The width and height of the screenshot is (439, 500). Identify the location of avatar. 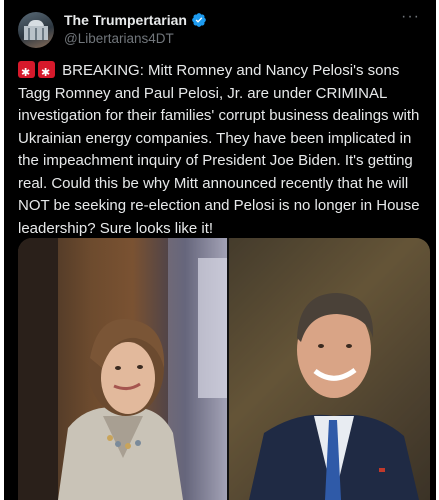
(36, 30).